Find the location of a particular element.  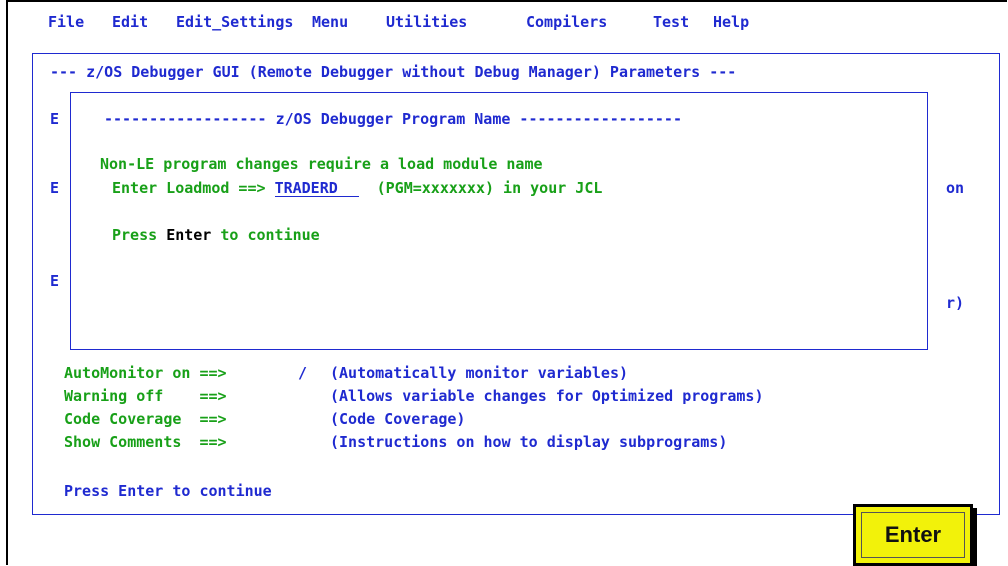

press-suffix: to continue is located at coordinates (265, 235).